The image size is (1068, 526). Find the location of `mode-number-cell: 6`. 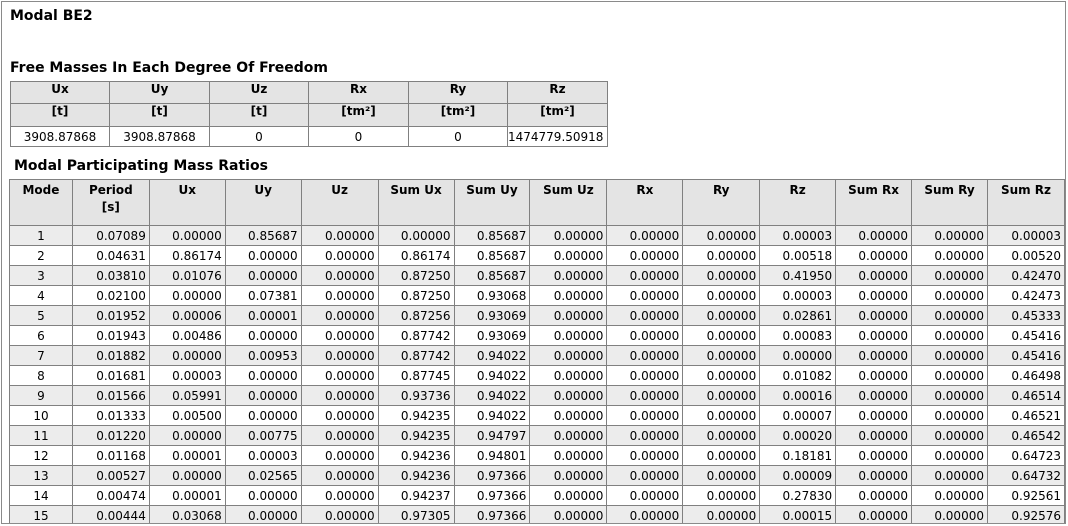

mode-number-cell: 6 is located at coordinates (41, 335).